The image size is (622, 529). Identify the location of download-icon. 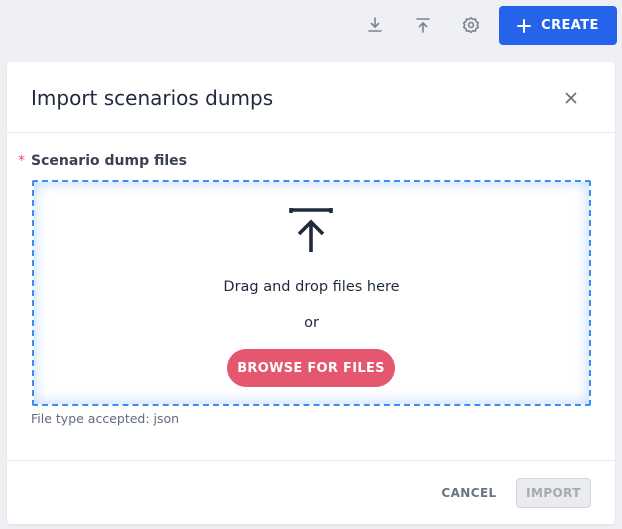
(375, 25).